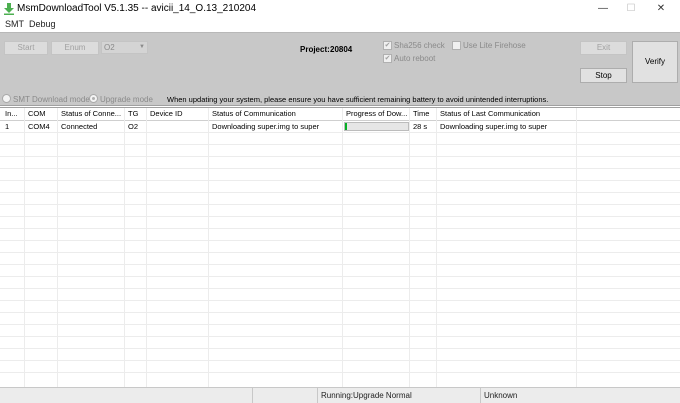 The height and width of the screenshot is (403, 680). Describe the element at coordinates (603, 48) in the screenshot. I see `exit-button: Exit` at that location.